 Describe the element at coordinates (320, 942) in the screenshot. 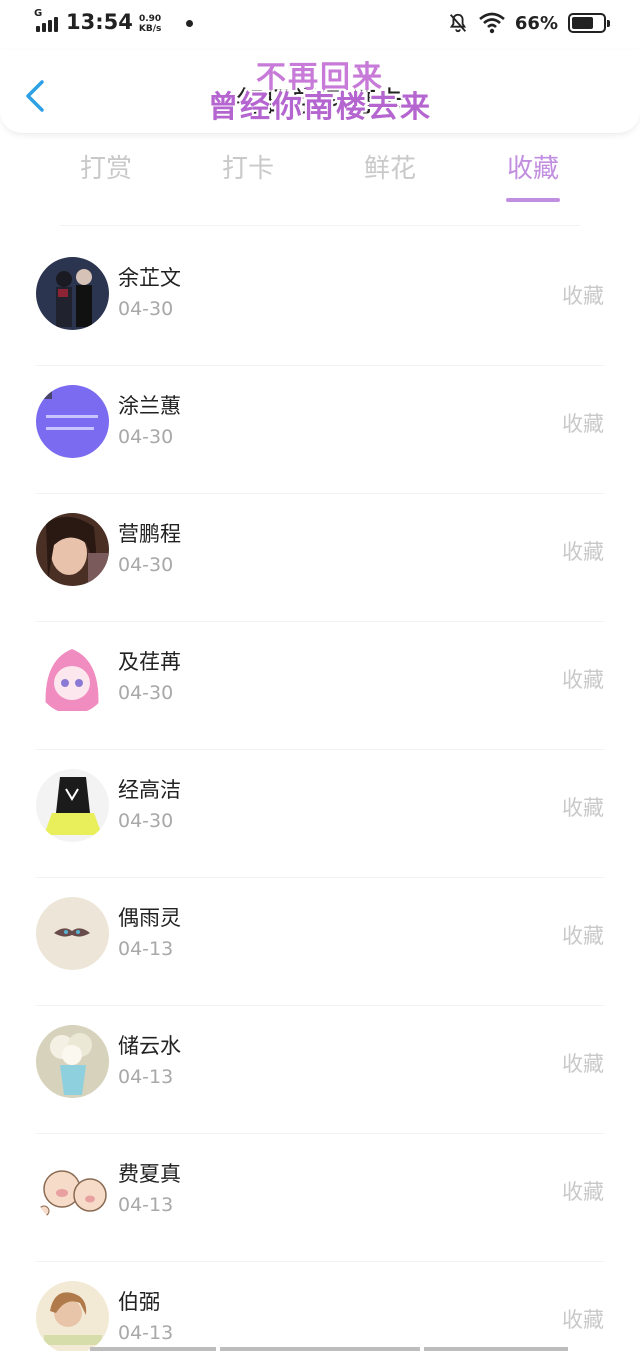

I see `list-item: 偶雨灵 04-13 收藏` at that location.